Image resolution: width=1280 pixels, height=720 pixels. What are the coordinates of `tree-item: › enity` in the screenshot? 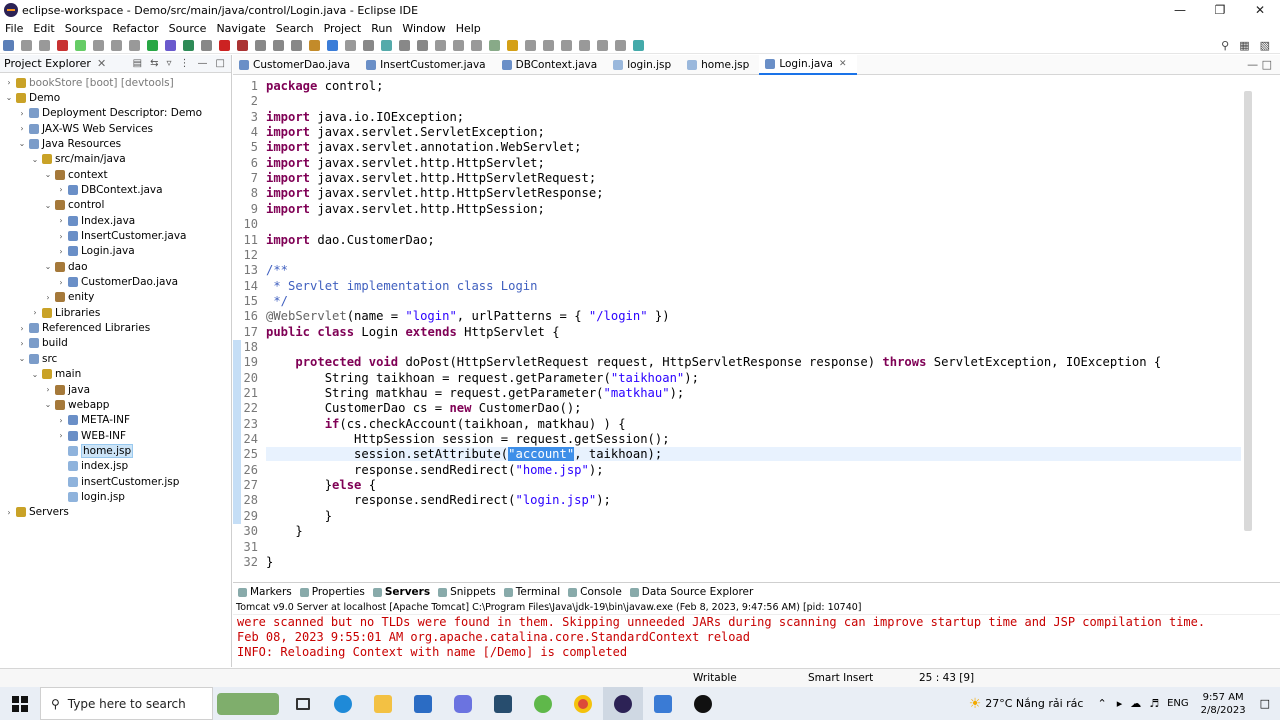 It's located at (68, 297).